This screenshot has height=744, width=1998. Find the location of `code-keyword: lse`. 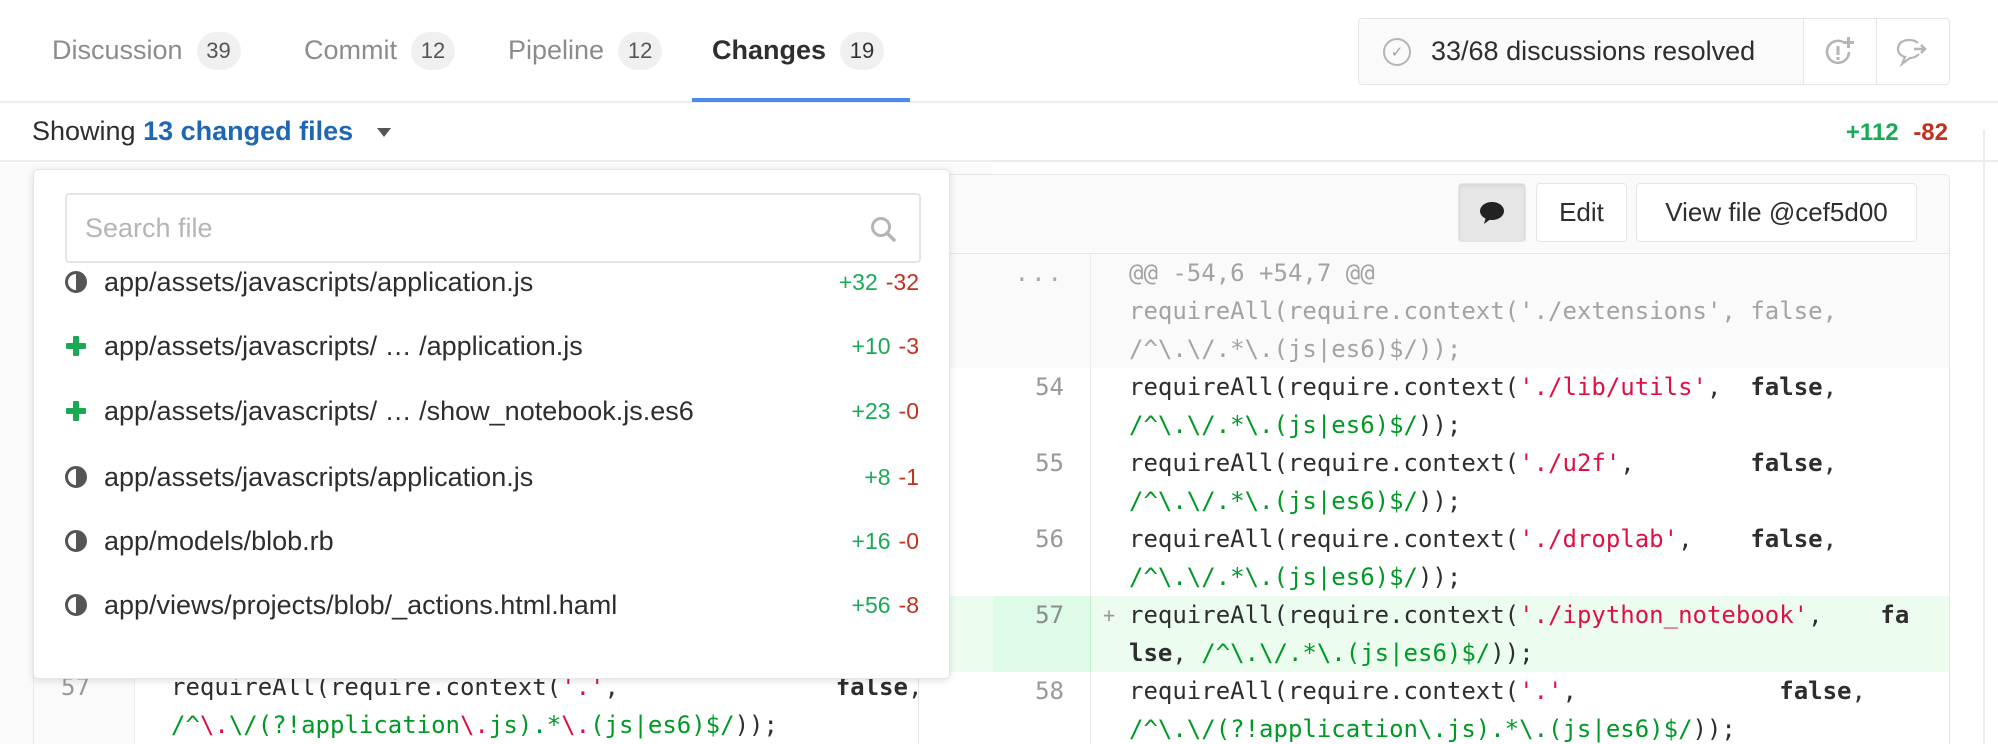

code-keyword: lse is located at coordinates (1151, 653).